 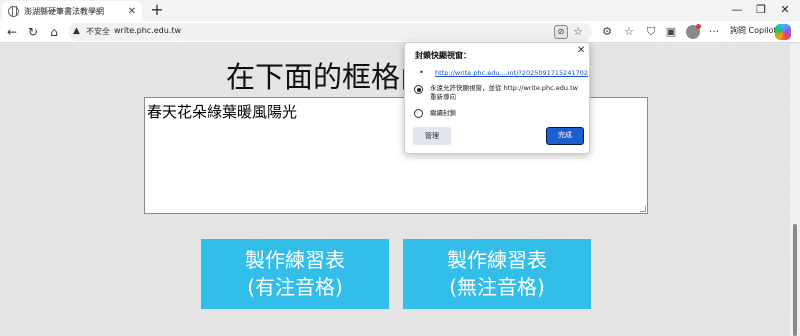 What do you see at coordinates (497, 274) in the screenshot?
I see `make-sheet-no-zhuyin-button: 製作練習表 (無注音格)` at bounding box center [497, 274].